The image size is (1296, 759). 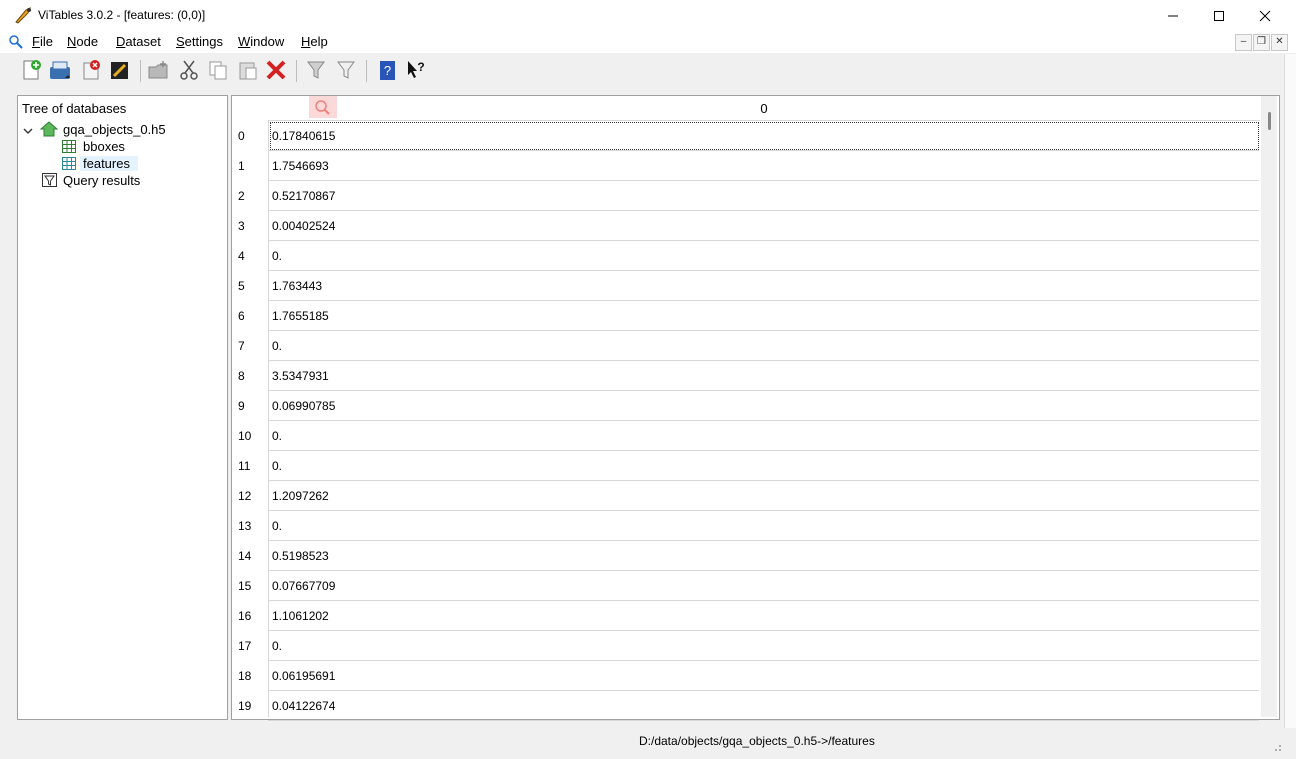 What do you see at coordinates (314, 41) in the screenshot?
I see `menu-help: Help` at bounding box center [314, 41].